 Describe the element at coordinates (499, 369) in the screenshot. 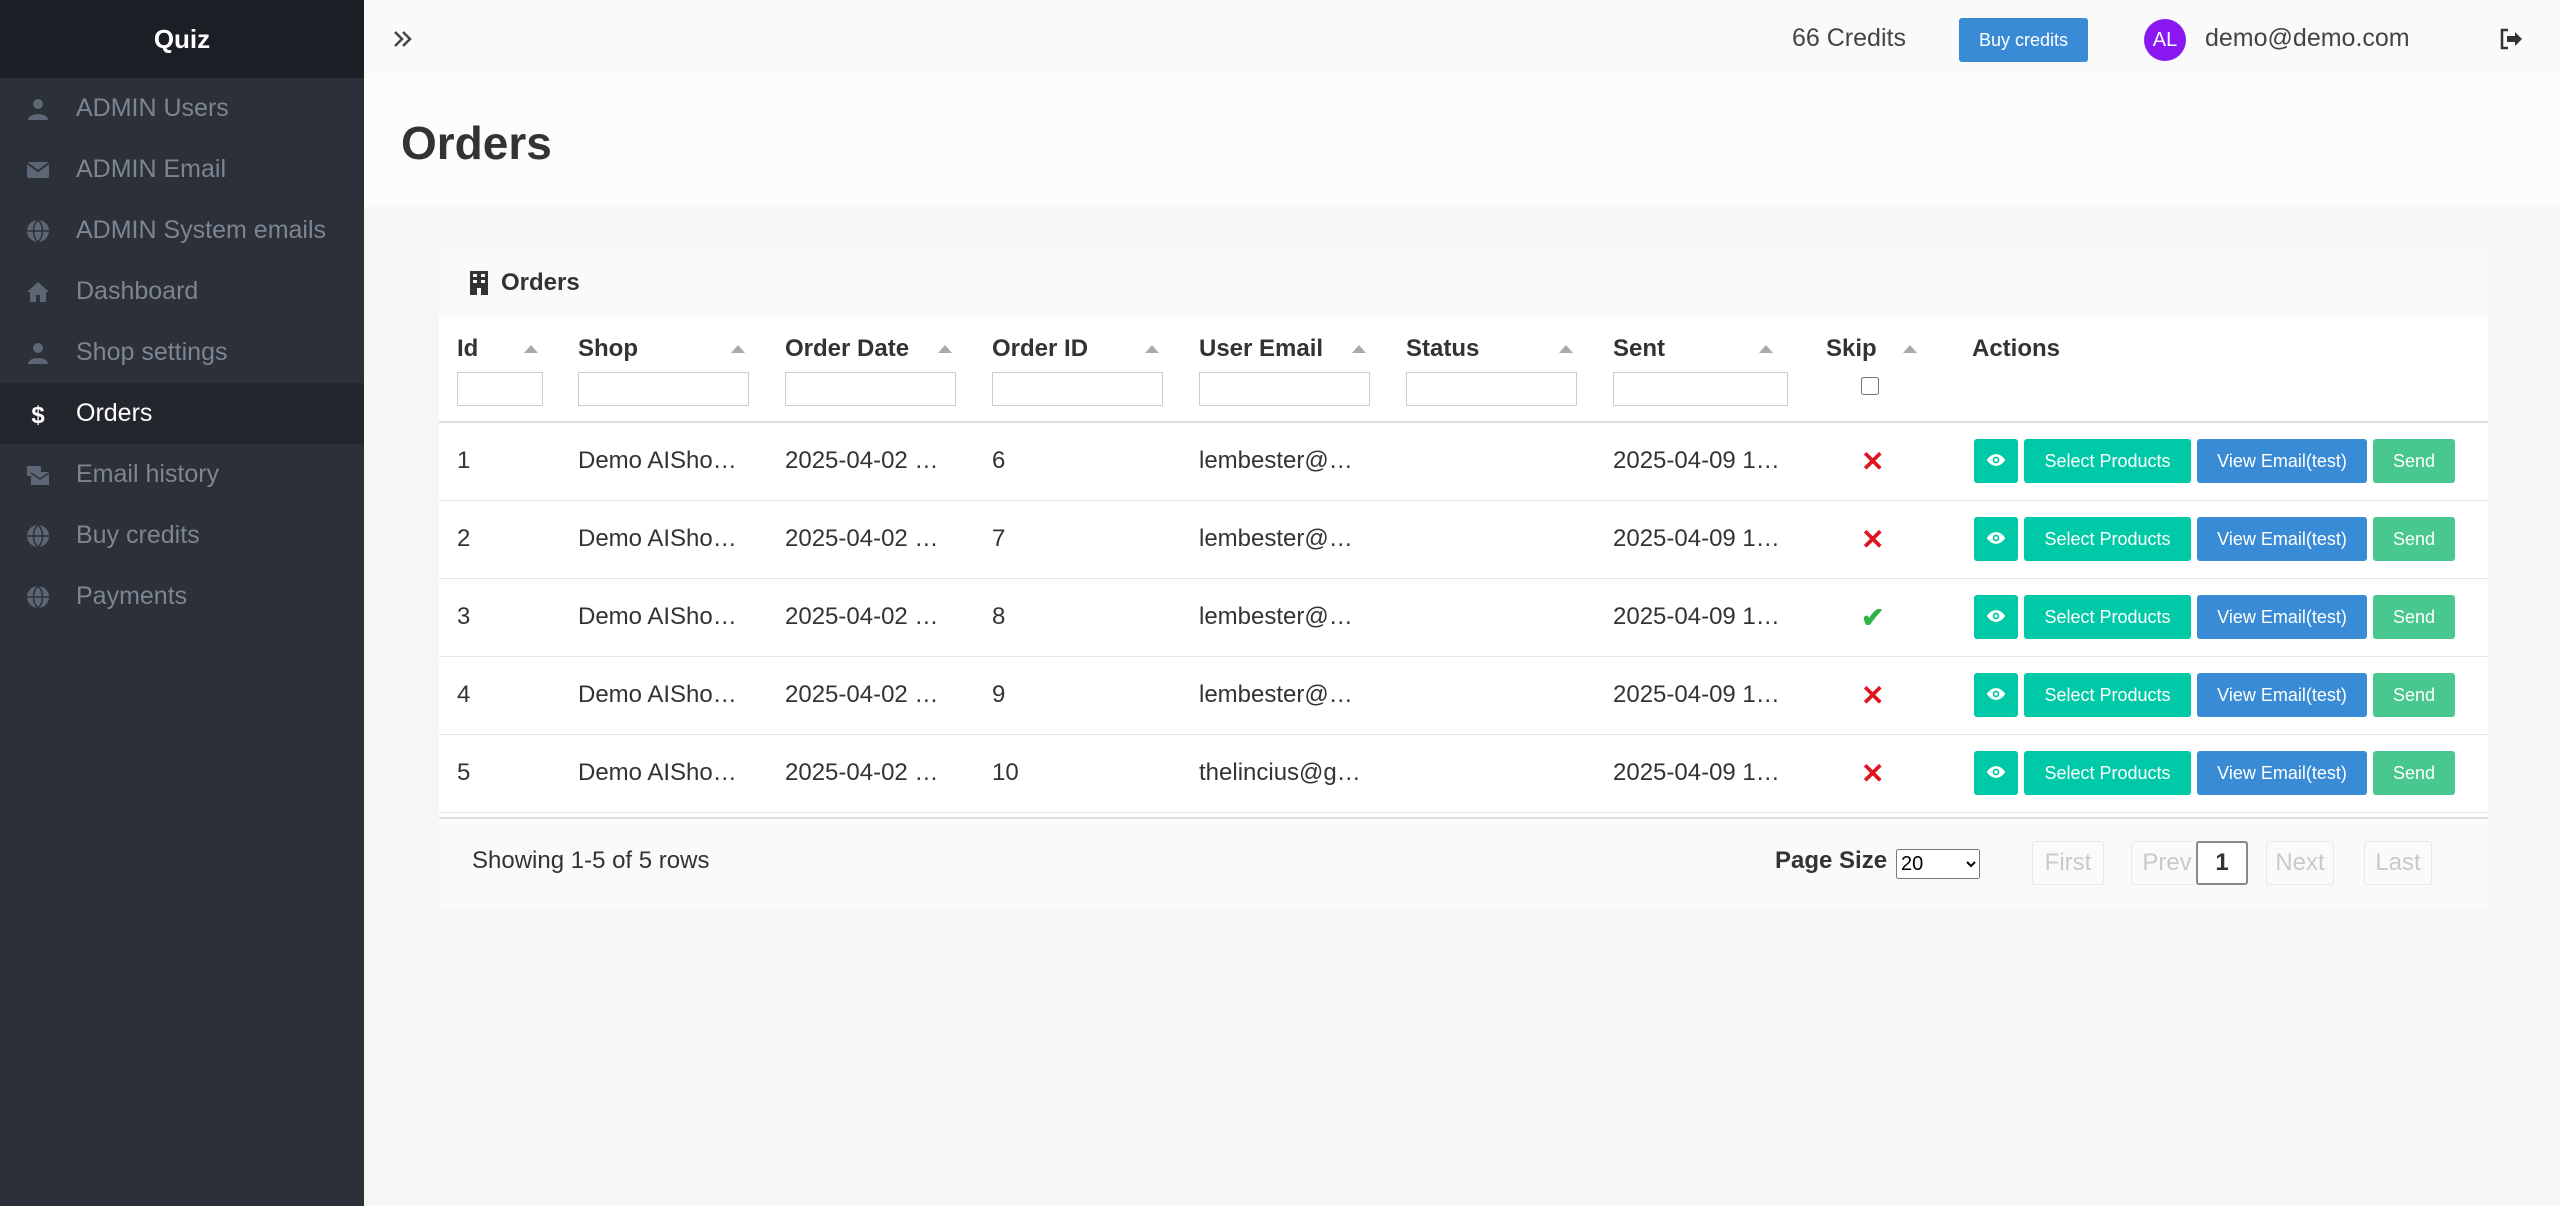

I see `col-header-id: Id` at that location.